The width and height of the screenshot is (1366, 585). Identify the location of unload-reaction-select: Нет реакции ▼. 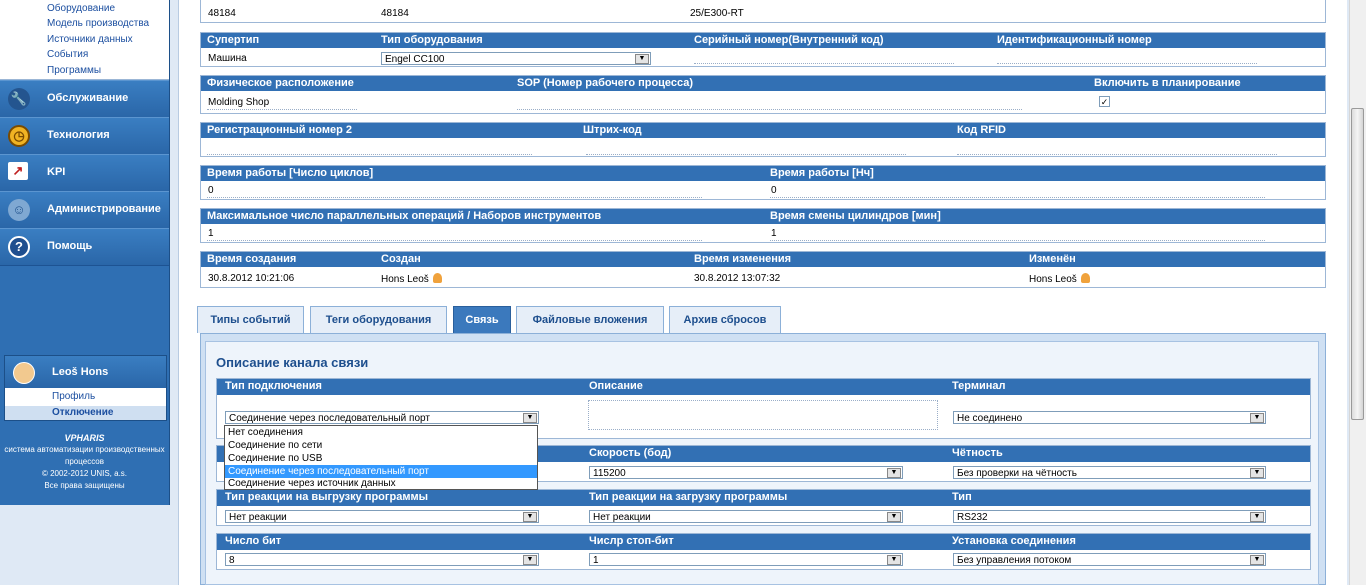
(382, 516).